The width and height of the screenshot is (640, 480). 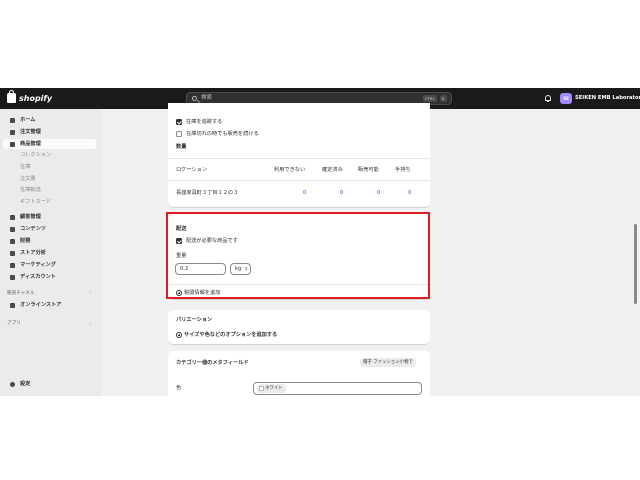 What do you see at coordinates (207, 98) in the screenshot?
I see `search-placeholder: 検索` at bounding box center [207, 98].